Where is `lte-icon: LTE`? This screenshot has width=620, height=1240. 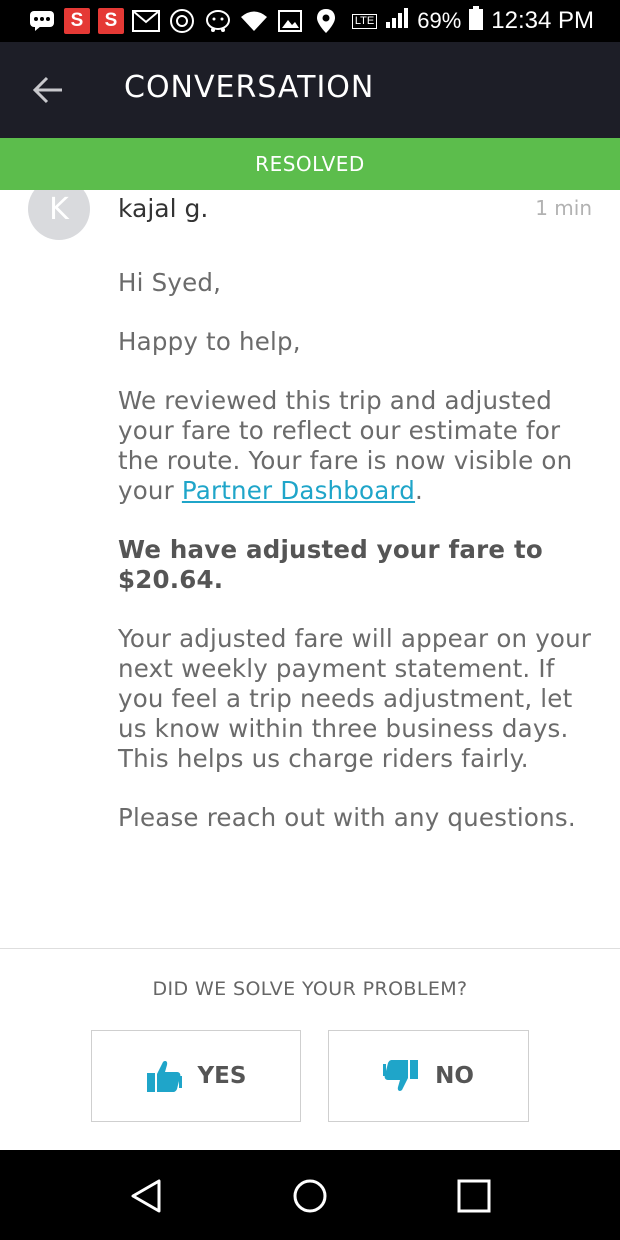
lte-icon: LTE is located at coordinates (364, 21).